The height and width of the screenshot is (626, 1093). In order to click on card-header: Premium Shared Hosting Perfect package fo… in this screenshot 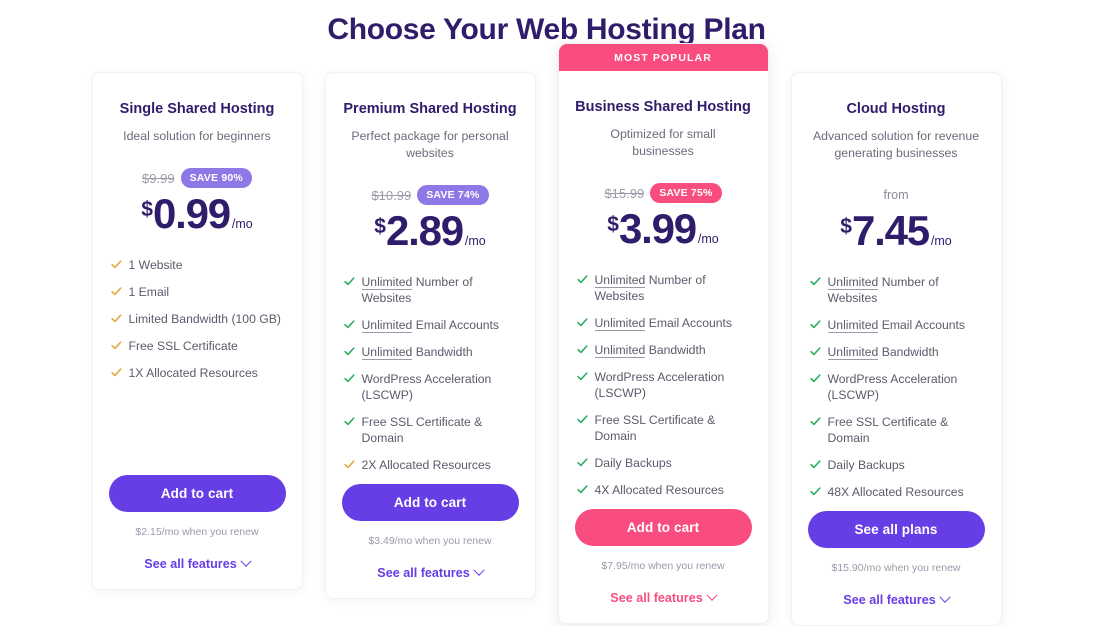, I will do `click(430, 117)`.